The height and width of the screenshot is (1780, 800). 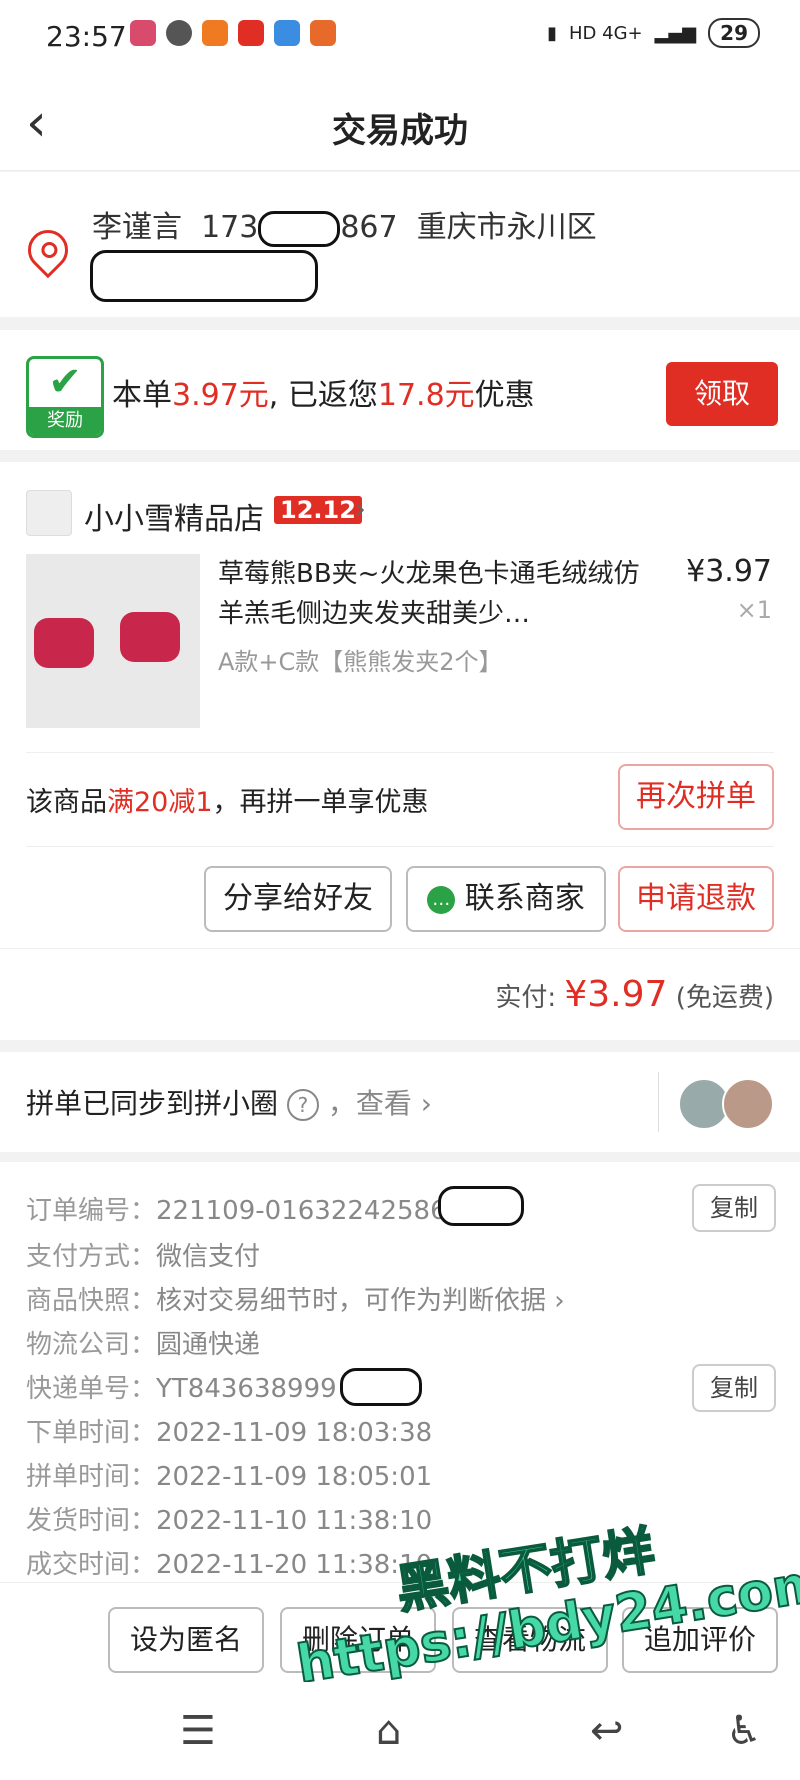 What do you see at coordinates (294, 1433) in the screenshot?
I see `detail-value: 2022-11-09 18:03:38` at bounding box center [294, 1433].